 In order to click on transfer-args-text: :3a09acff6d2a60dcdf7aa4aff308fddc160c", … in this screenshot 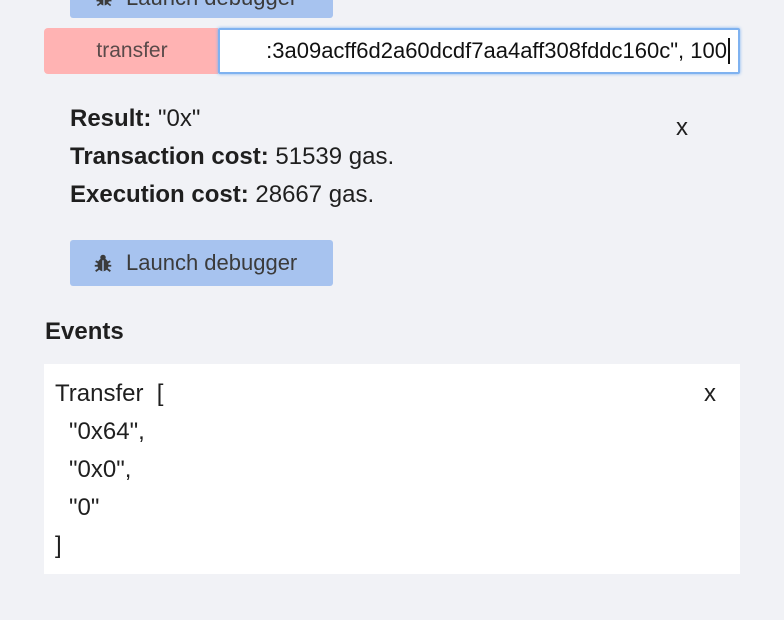, I will do `click(498, 51)`.